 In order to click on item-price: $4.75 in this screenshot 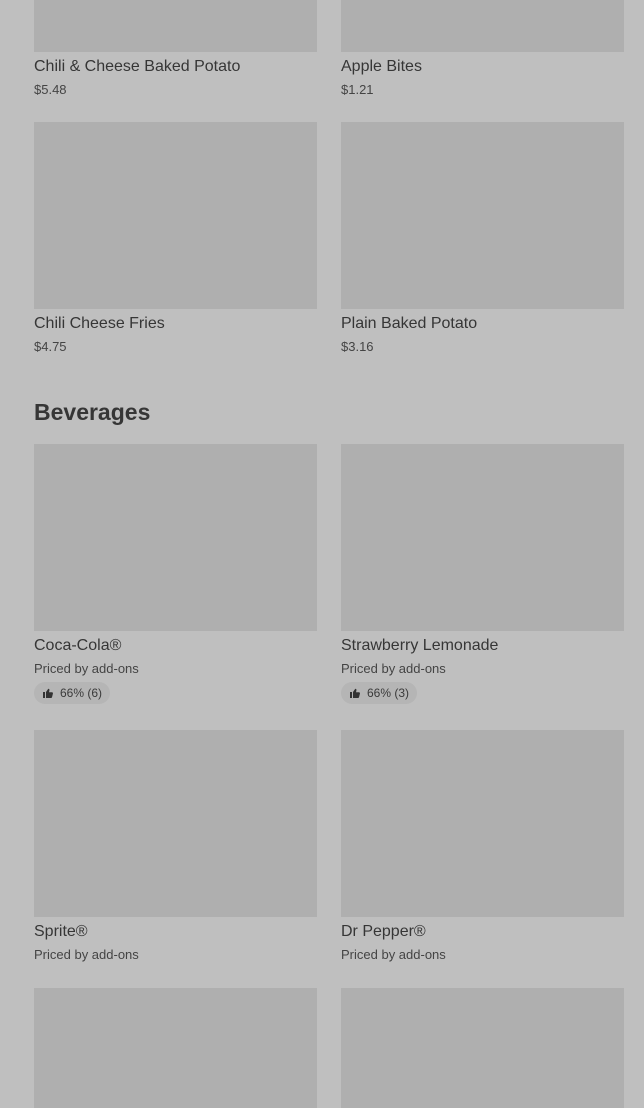, I will do `click(50, 346)`.